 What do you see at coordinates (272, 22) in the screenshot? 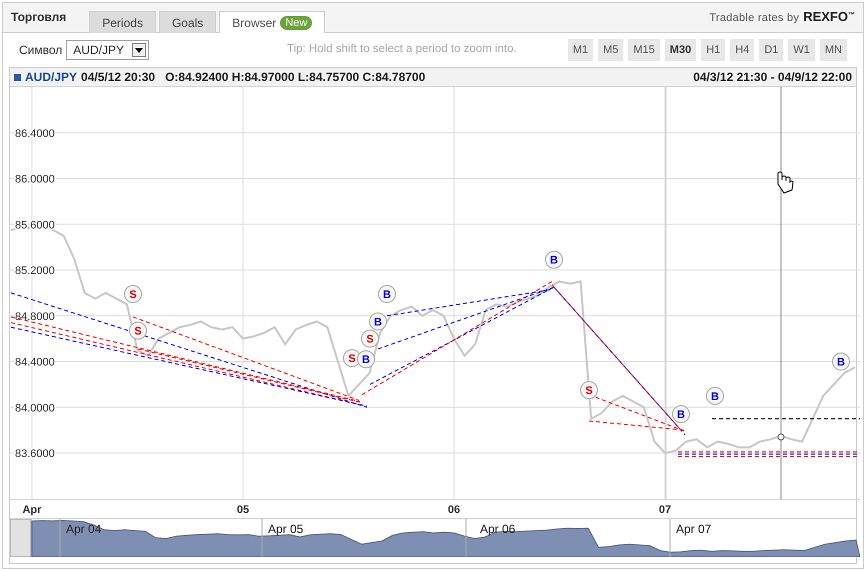
I see `tab: Browser New` at bounding box center [272, 22].